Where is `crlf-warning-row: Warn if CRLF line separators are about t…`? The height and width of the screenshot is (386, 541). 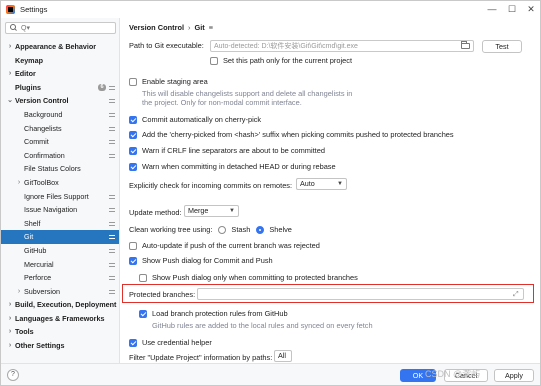 crlf-warning-row: Warn if CRLF line separators are about t… is located at coordinates (227, 150).